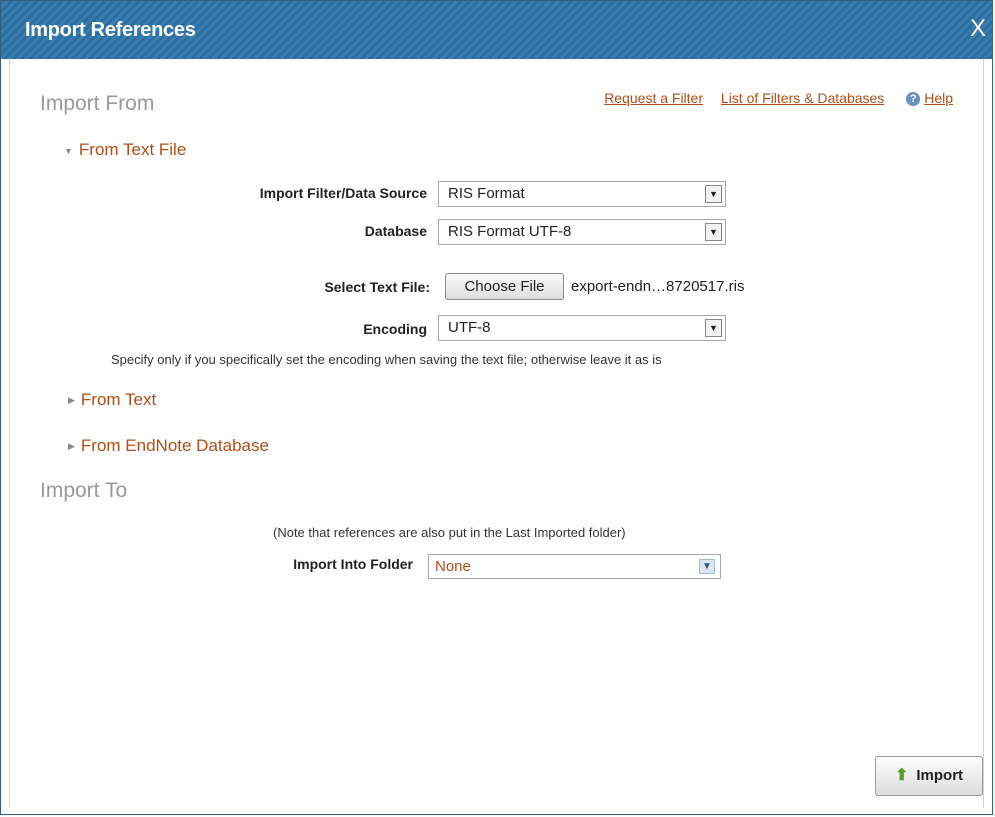  I want to click on select-text-file-label: Select Text File:, so click(377, 287).